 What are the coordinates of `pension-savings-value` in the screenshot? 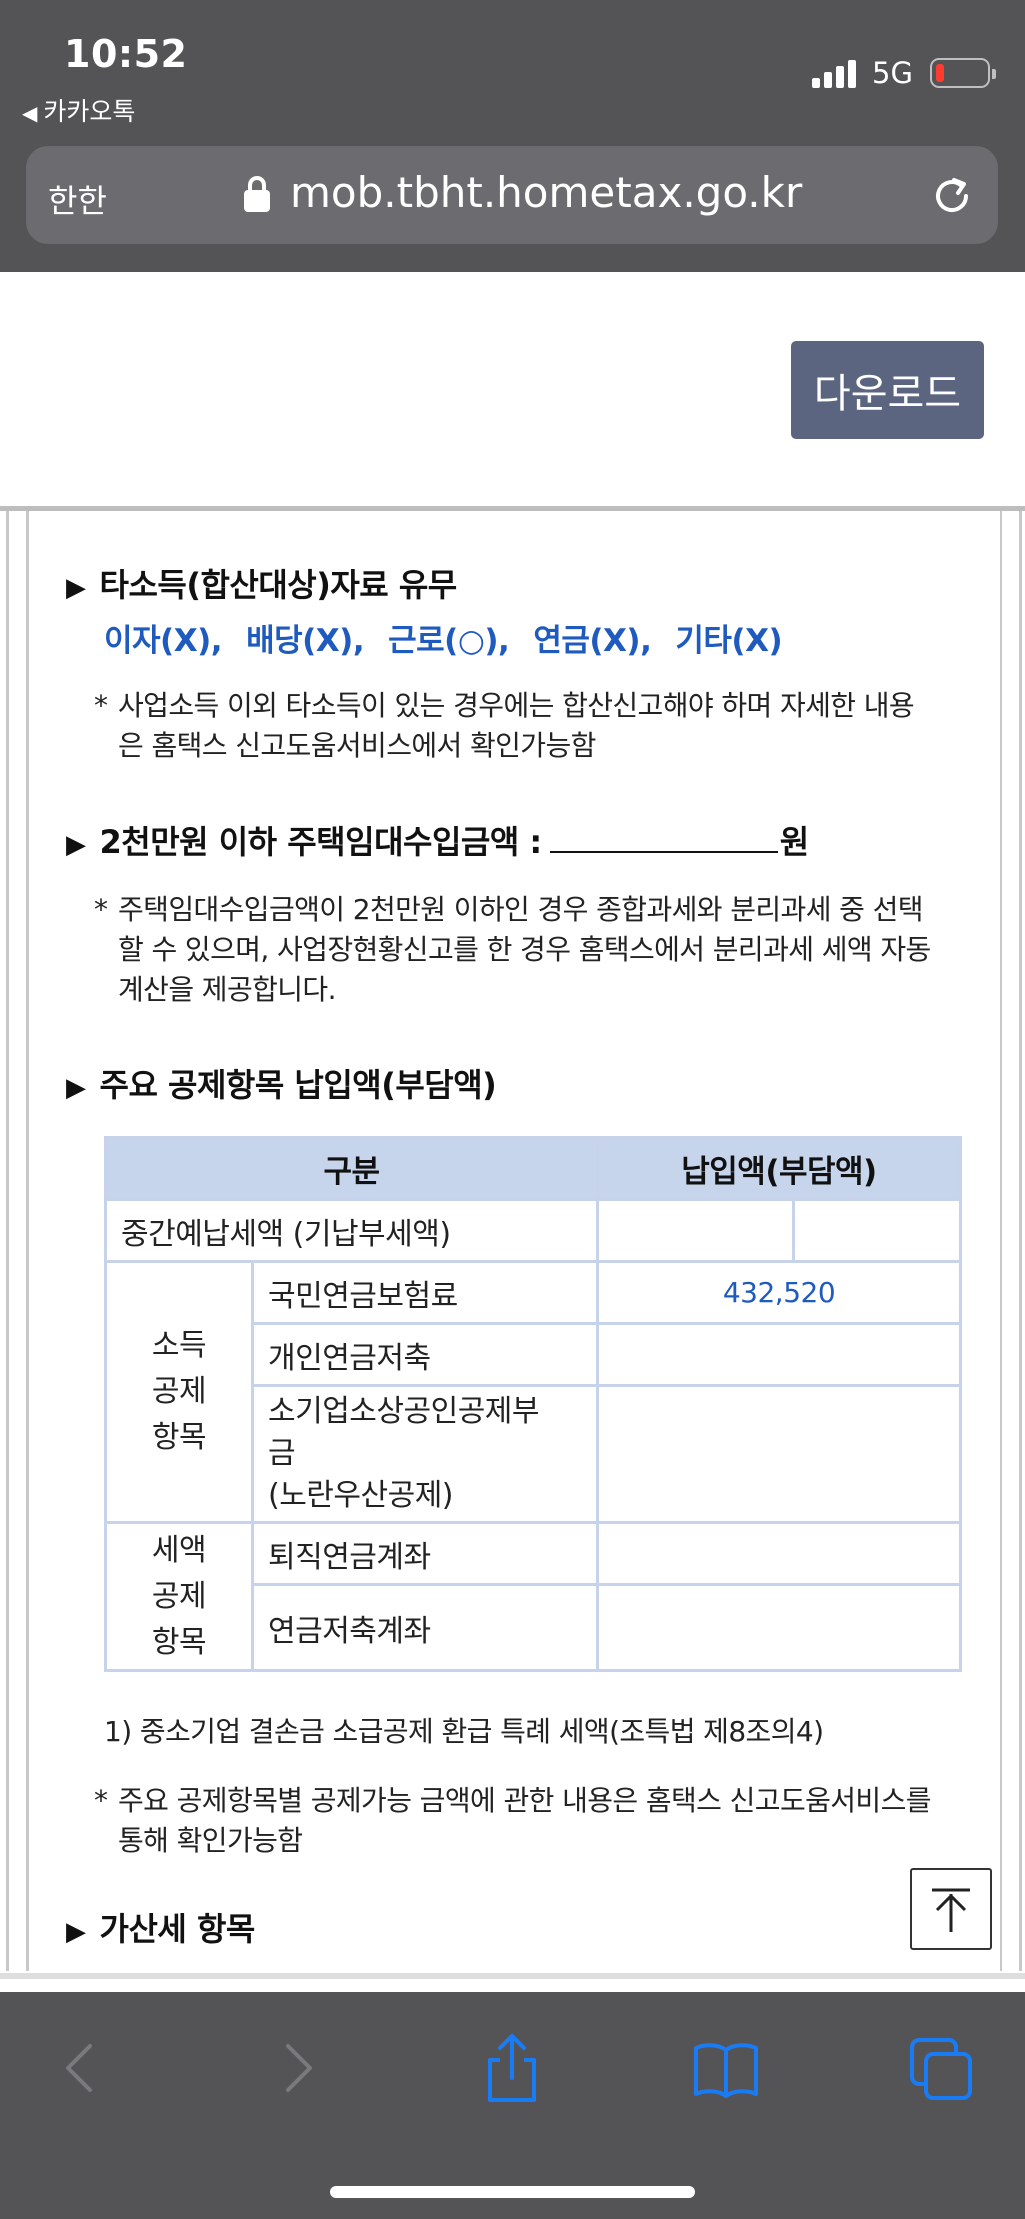 It's located at (779, 1627).